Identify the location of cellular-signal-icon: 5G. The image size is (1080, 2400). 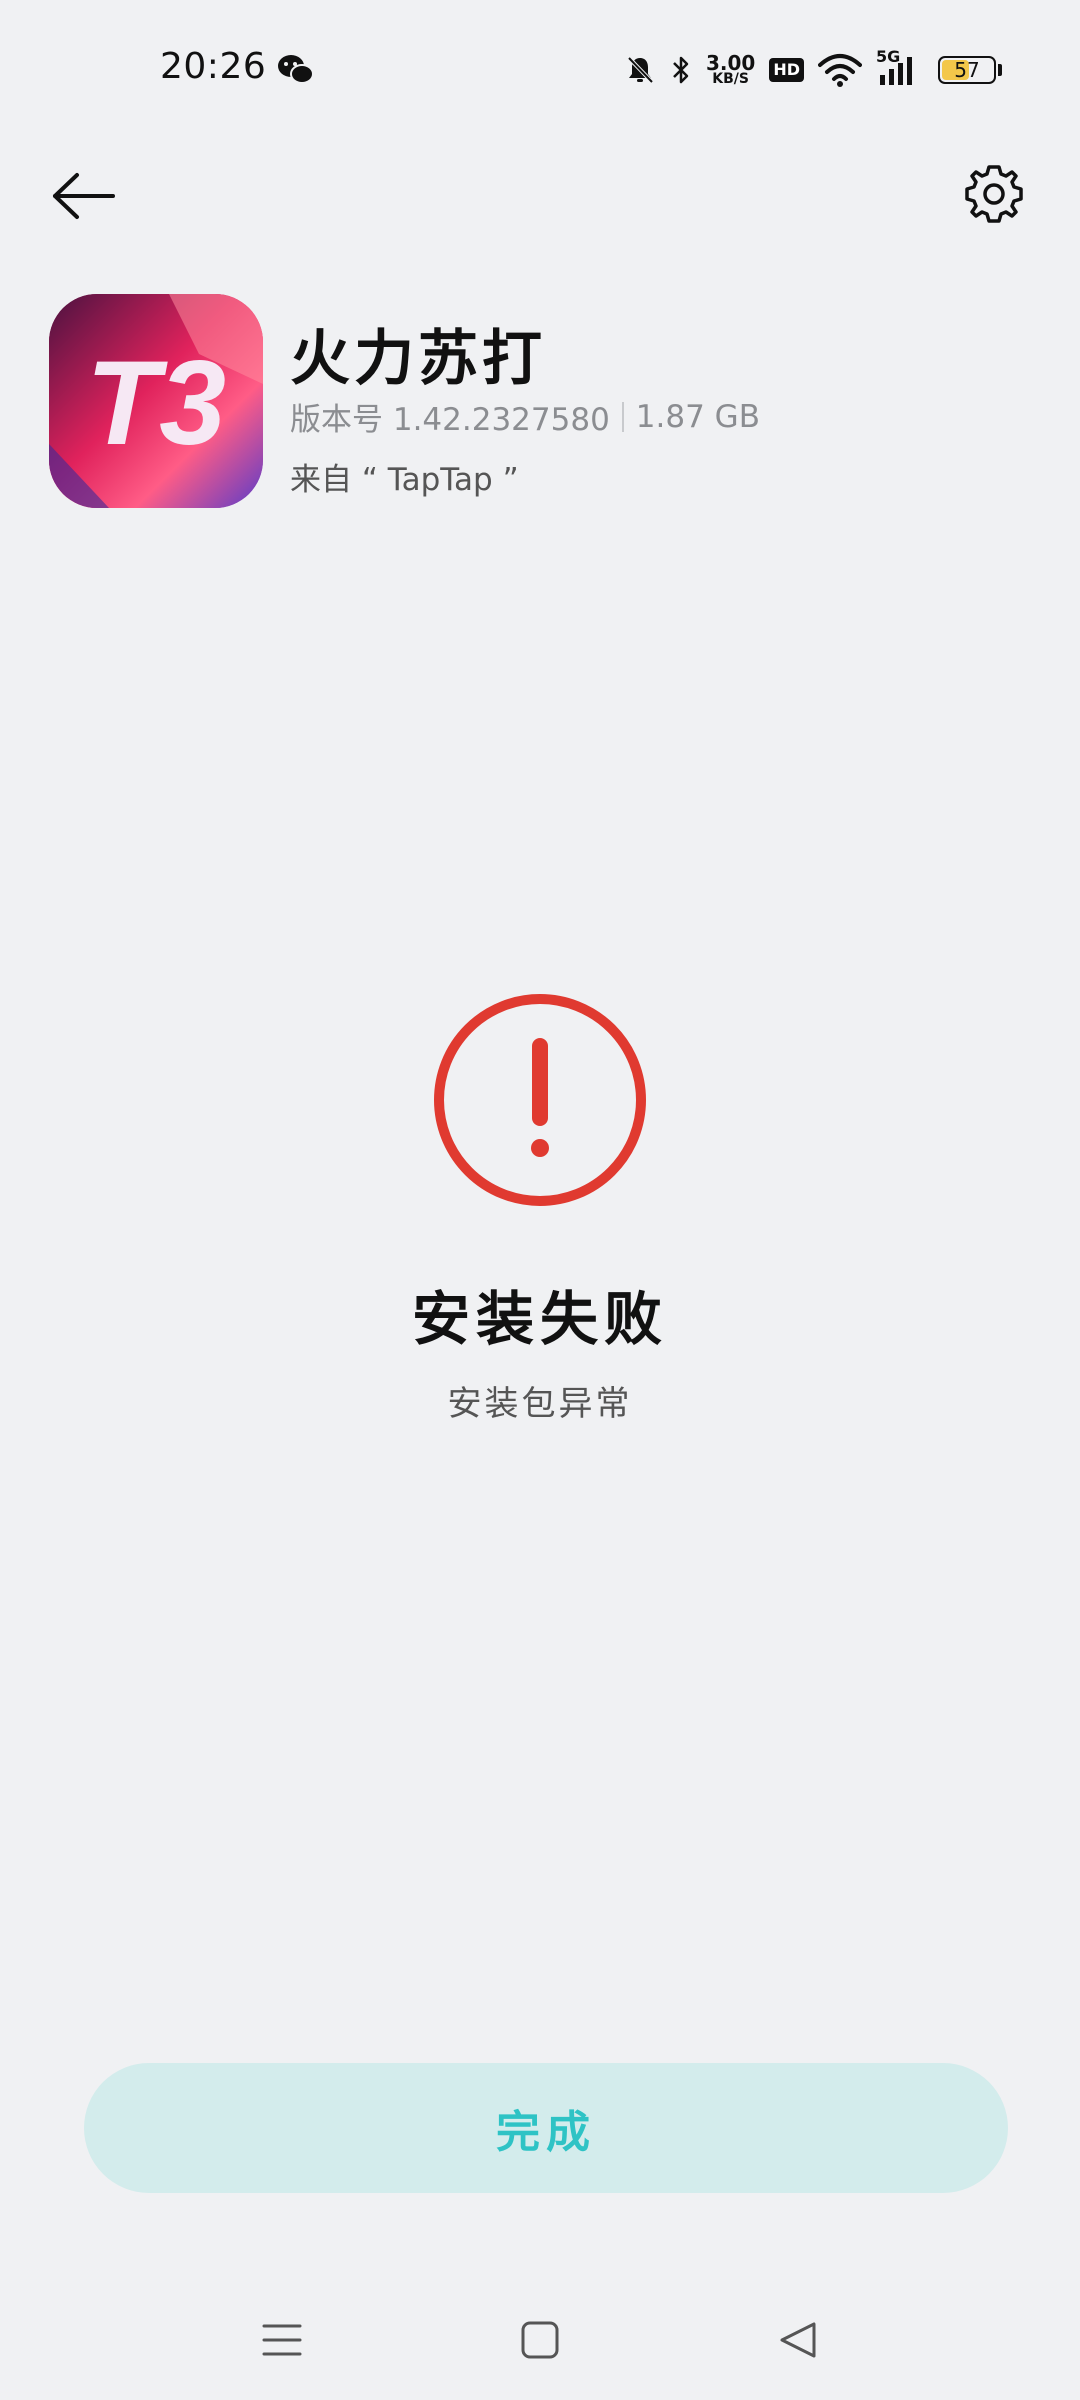
(900, 67).